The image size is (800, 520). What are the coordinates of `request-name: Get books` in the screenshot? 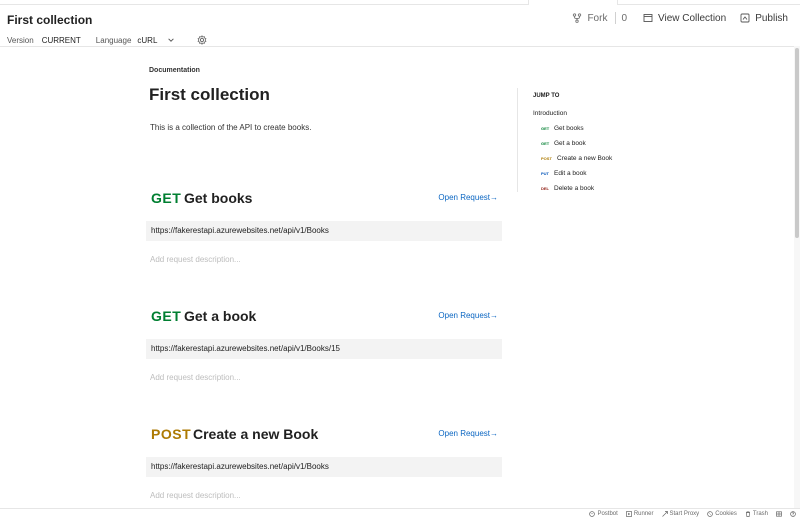 It's located at (218, 198).